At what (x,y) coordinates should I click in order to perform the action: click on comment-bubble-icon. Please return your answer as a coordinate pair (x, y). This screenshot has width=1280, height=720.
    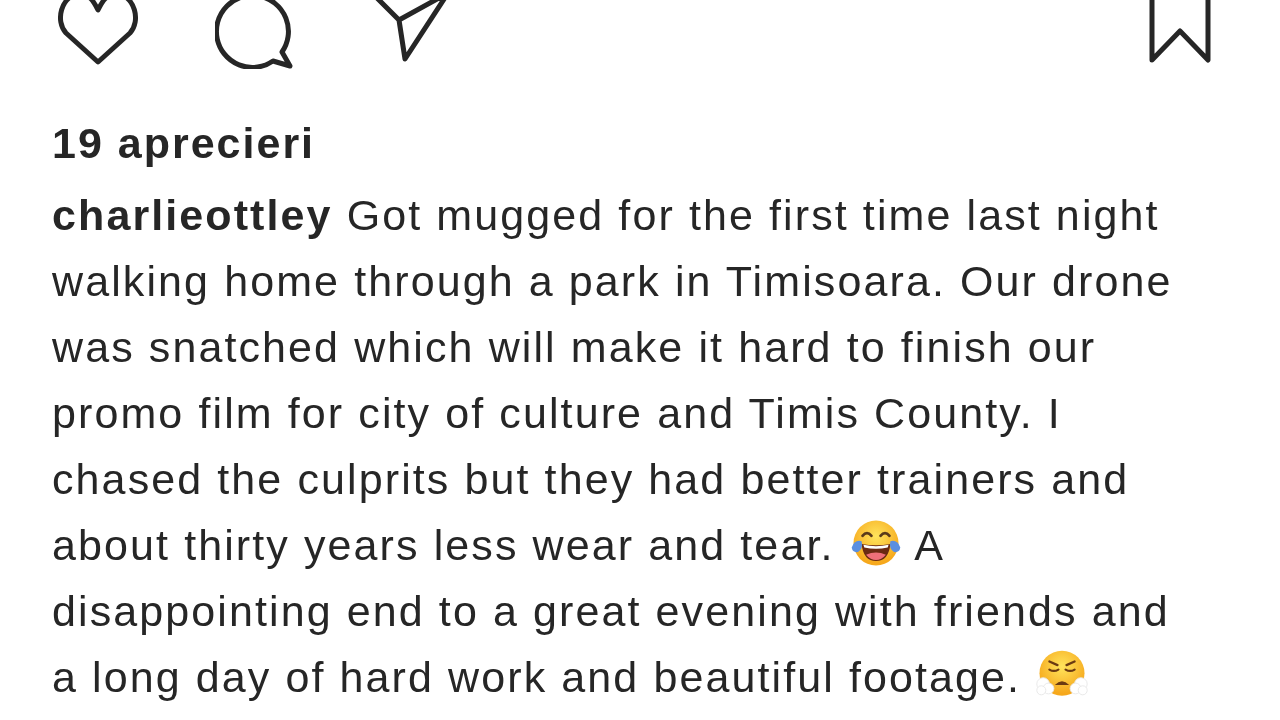
    Looking at the image, I should click on (255, 34).